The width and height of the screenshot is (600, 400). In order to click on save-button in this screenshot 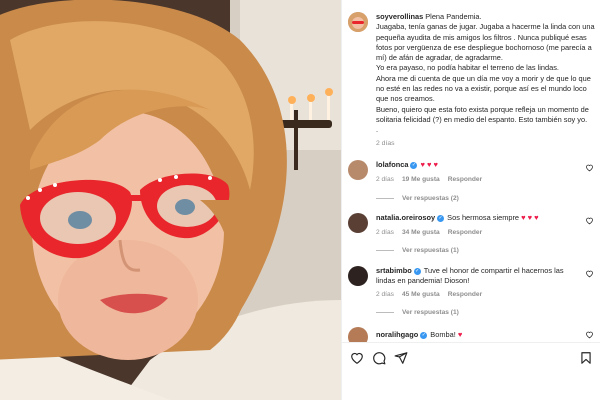, I will do `click(586, 358)`.